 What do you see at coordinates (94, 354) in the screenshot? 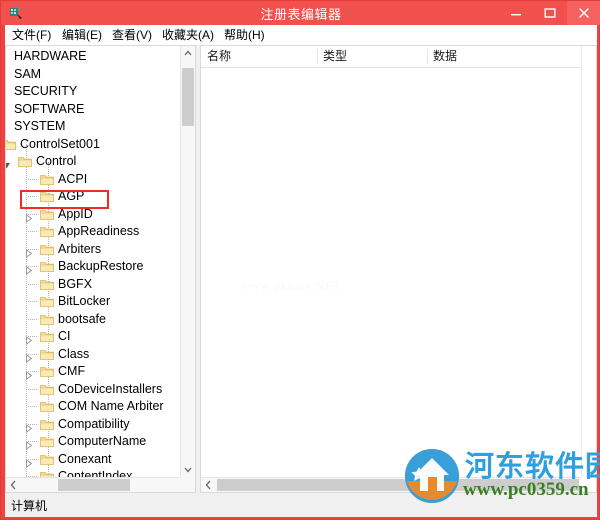
I see `tree-item-class: Class` at bounding box center [94, 354].